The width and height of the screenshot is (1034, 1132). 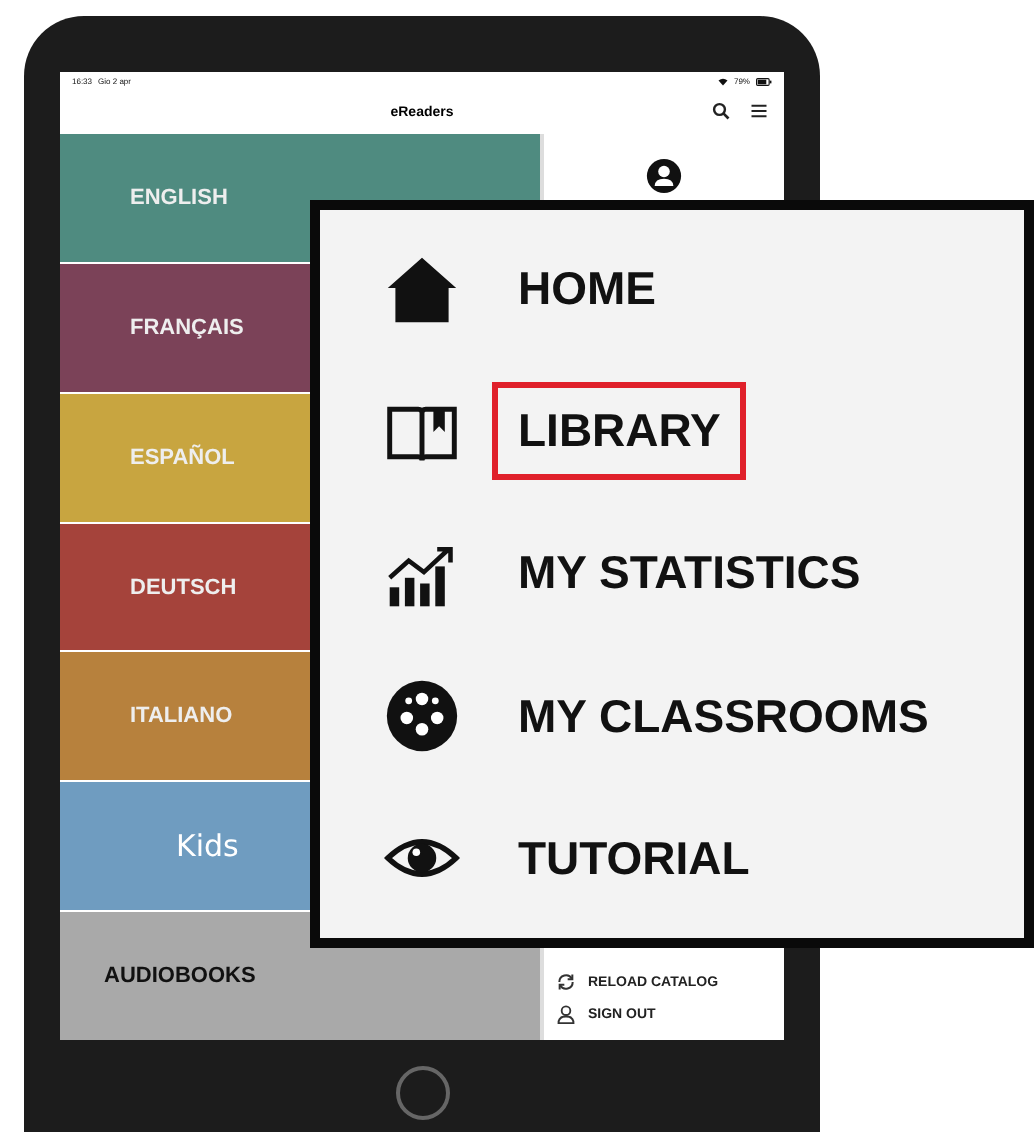 What do you see at coordinates (664, 176) in the screenshot?
I see `user-avatar-icon` at bounding box center [664, 176].